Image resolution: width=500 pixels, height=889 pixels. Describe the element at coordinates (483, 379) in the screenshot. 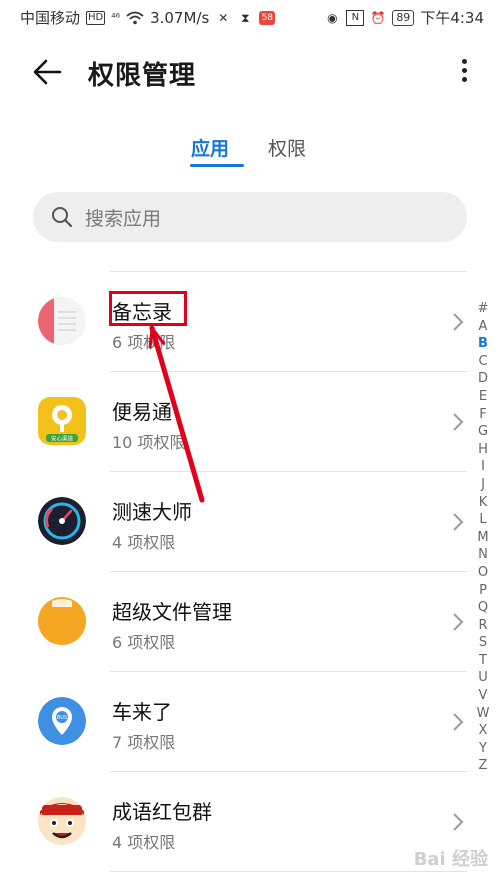

I see `index-letter: D` at that location.